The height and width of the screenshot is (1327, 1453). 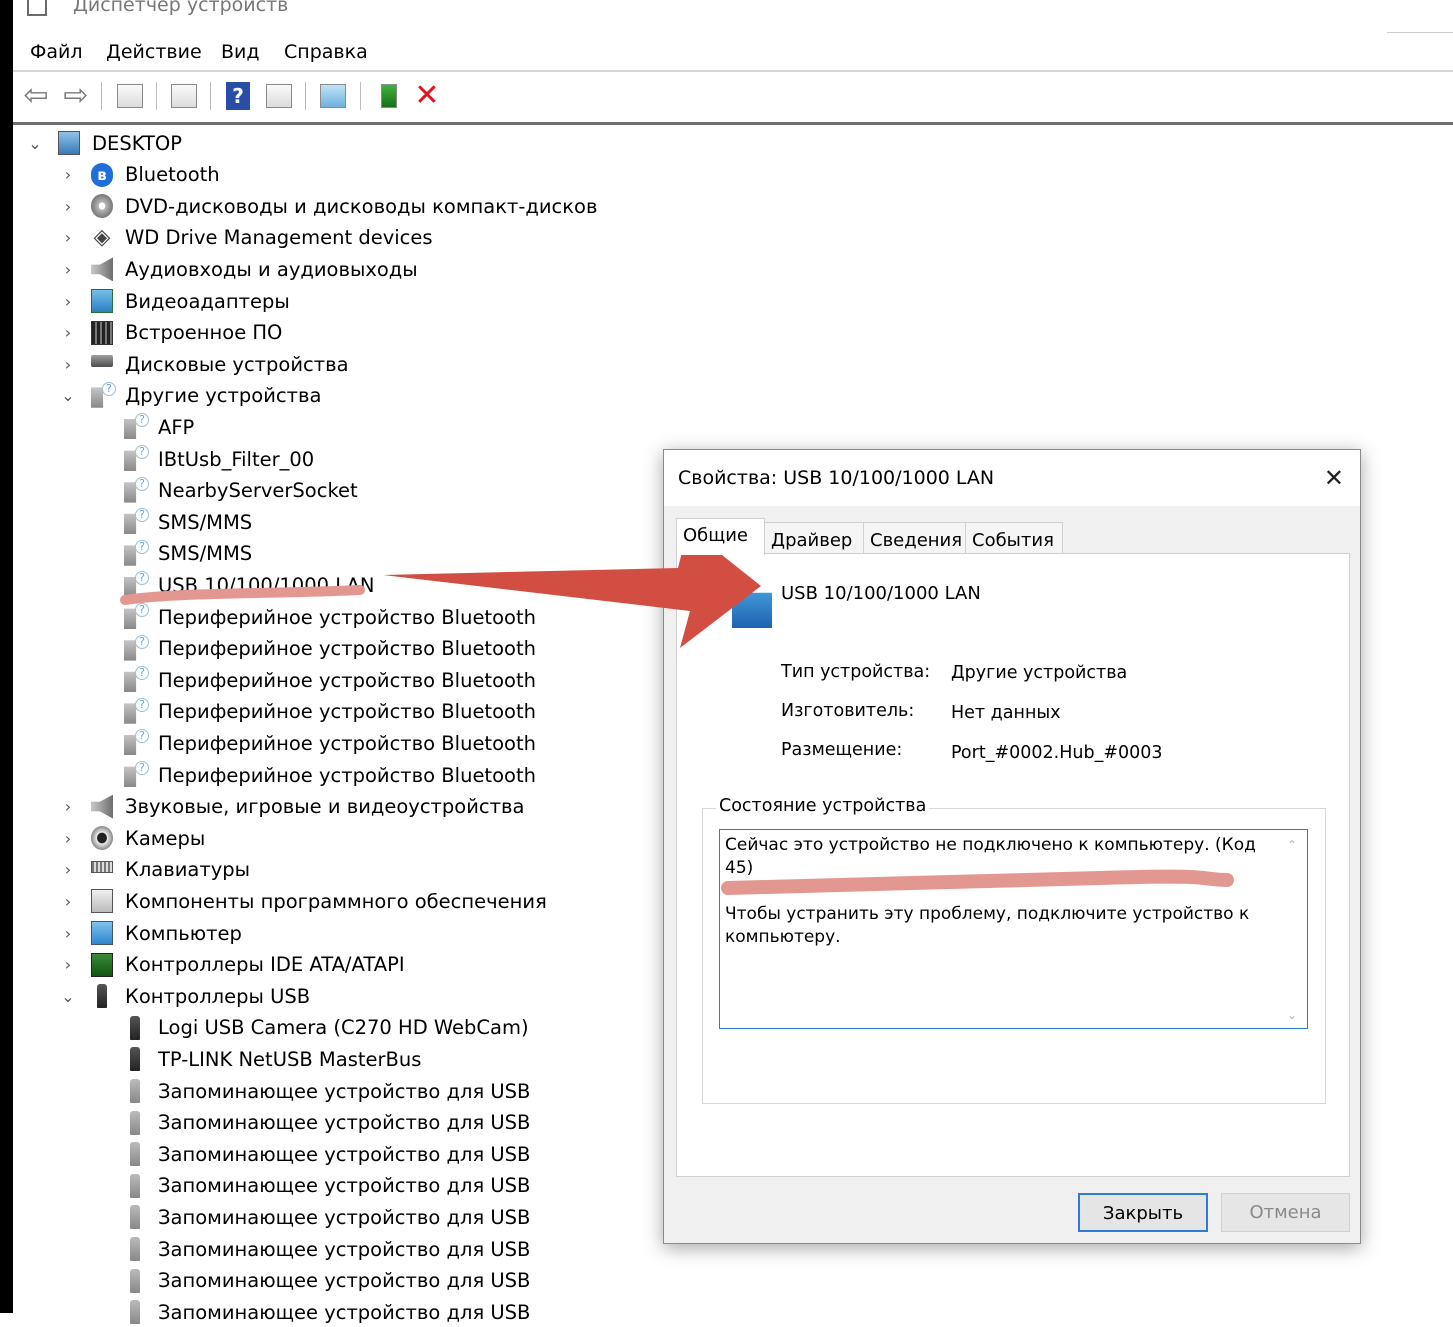 I want to click on menu-view: Вид, so click(x=240, y=52).